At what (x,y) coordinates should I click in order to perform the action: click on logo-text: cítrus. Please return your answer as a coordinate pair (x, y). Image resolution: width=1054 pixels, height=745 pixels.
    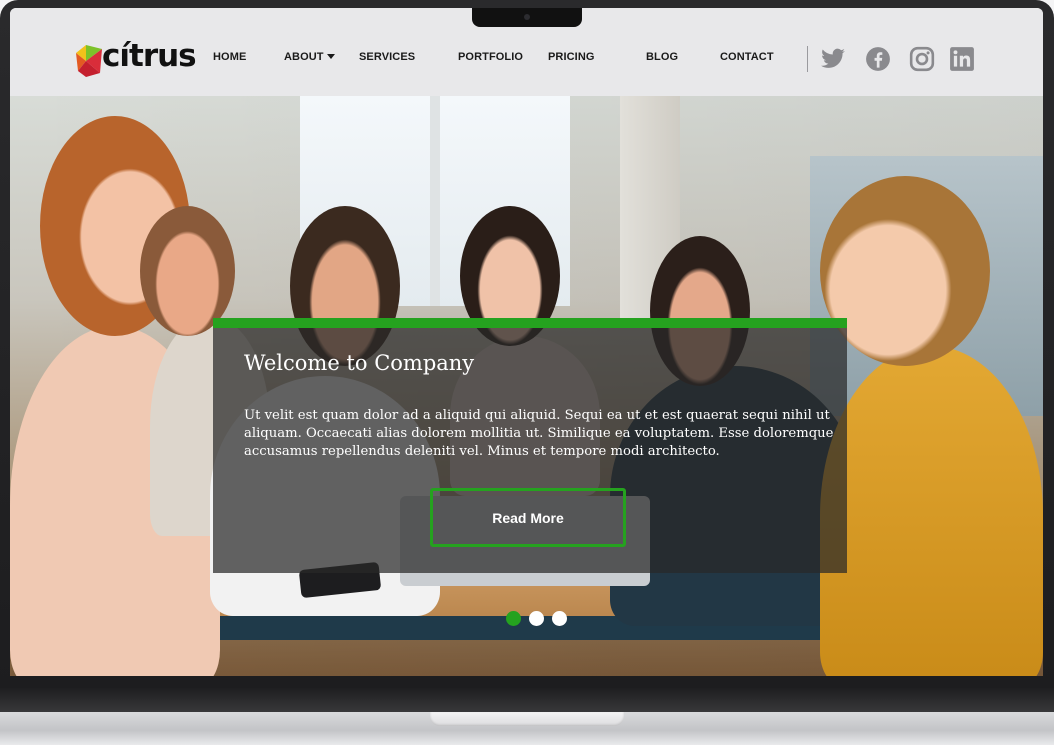
    Looking at the image, I should click on (149, 56).